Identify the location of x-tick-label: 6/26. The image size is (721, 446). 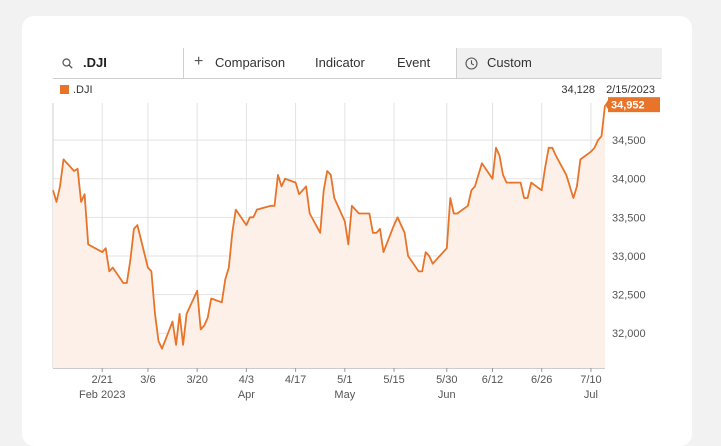
(541, 380).